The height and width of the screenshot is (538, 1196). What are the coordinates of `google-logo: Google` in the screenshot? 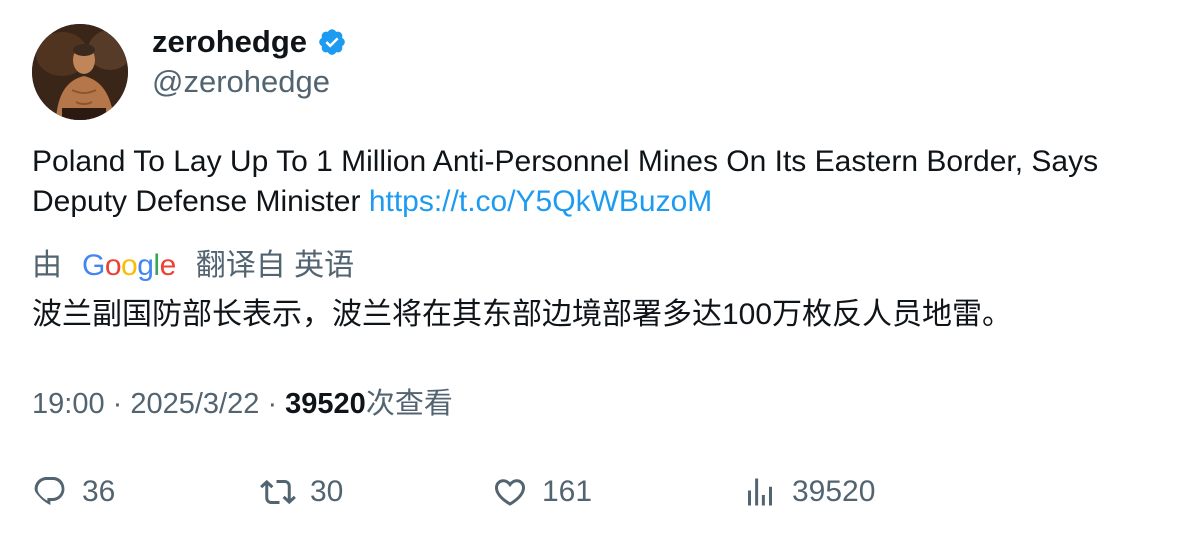 It's located at (129, 265).